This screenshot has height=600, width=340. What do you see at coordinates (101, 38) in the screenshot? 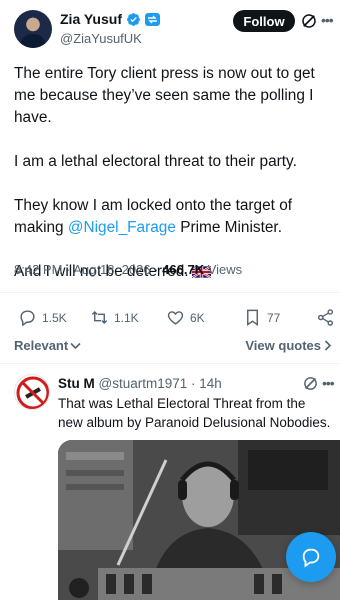
I see `author-handle: @ZiaYusufUK` at bounding box center [101, 38].